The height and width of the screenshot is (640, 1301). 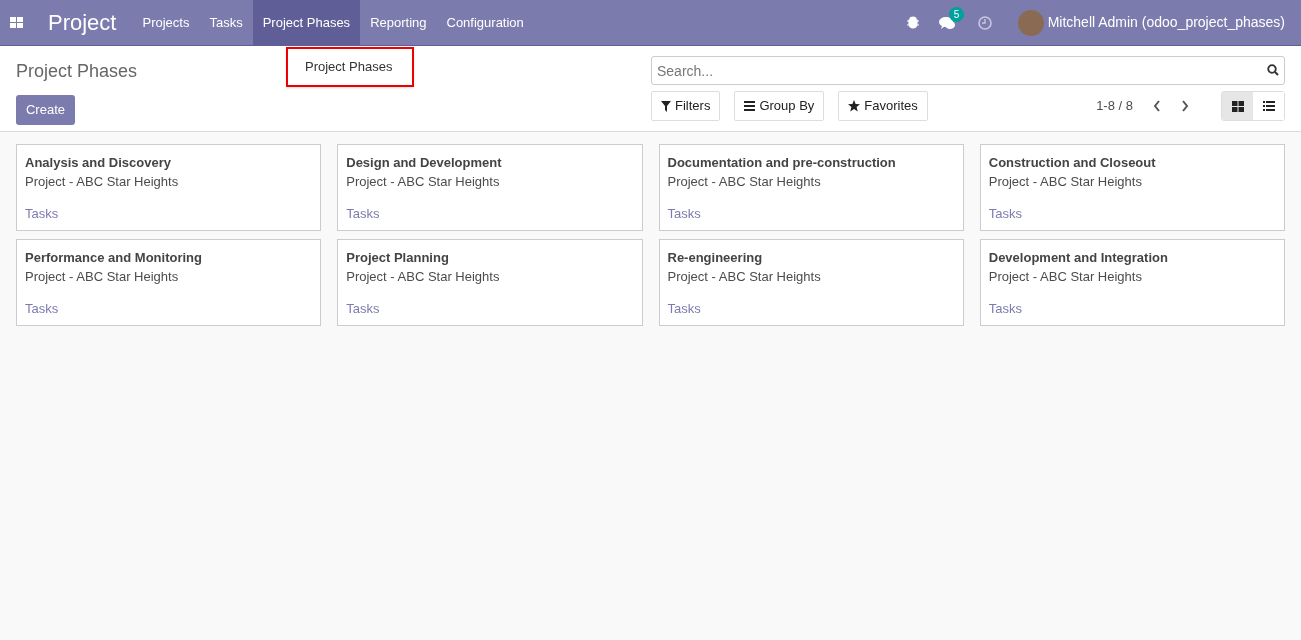 I want to click on kanban-card: Construction and Closeout Project - ABC Star Heights Tasks, so click(x=1132, y=187).